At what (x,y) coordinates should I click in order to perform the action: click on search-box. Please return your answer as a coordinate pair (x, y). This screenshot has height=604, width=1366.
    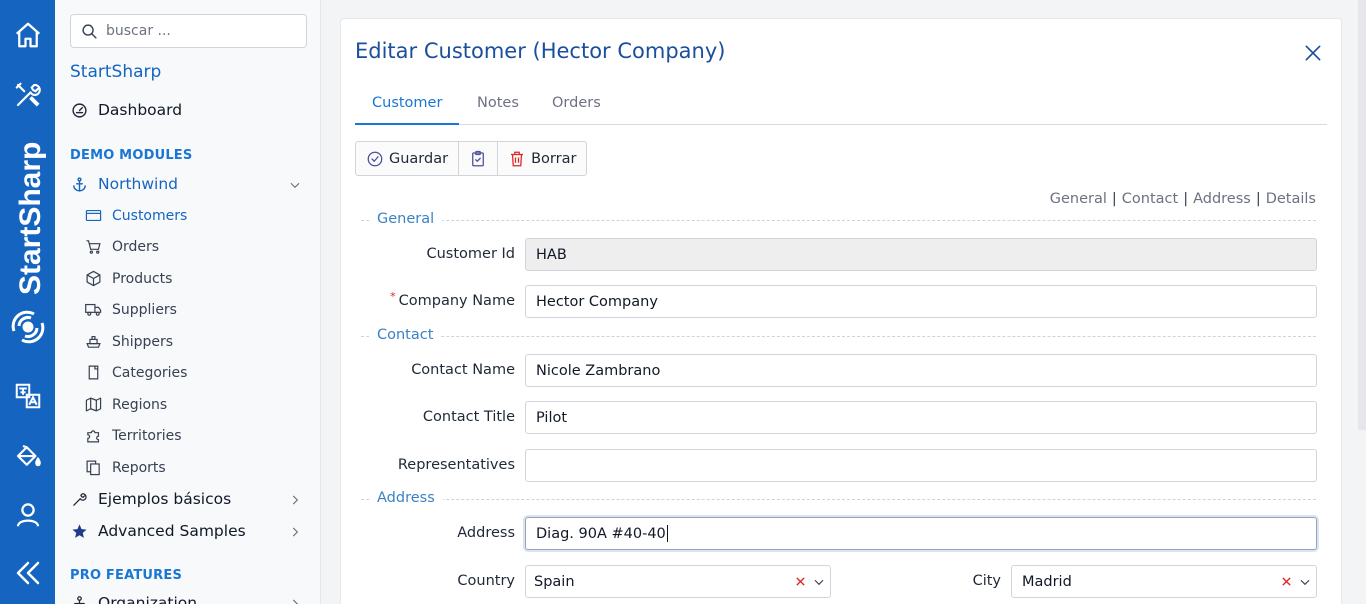
    Looking at the image, I should click on (188, 31).